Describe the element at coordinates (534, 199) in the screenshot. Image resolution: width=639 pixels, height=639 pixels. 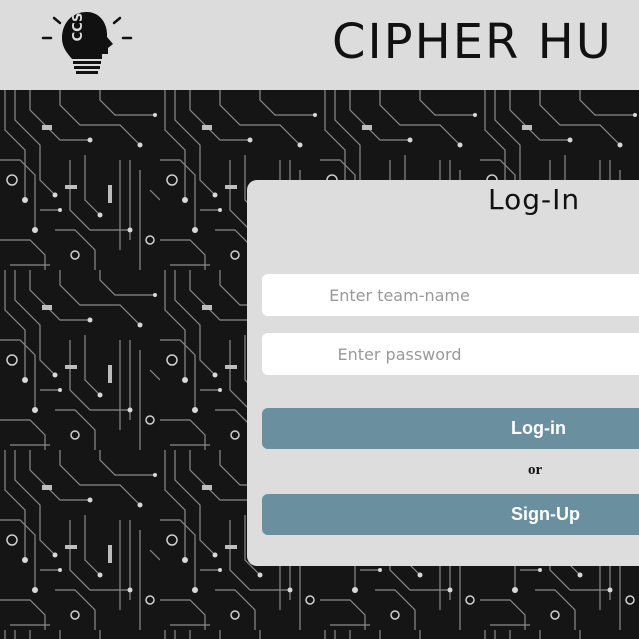
I see `login-title: Log-In` at that location.